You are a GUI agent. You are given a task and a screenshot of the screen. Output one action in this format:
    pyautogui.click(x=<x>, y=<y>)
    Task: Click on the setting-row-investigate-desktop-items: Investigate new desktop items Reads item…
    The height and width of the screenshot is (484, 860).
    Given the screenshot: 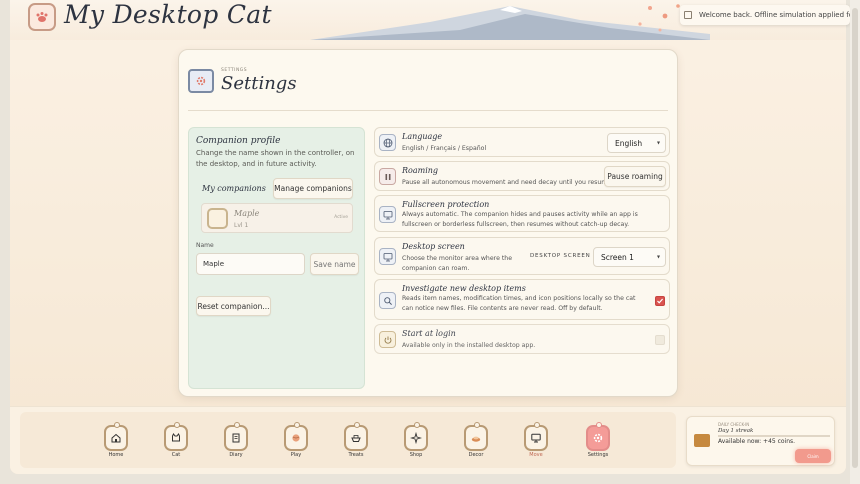 What is the action you would take?
    pyautogui.click(x=522, y=299)
    